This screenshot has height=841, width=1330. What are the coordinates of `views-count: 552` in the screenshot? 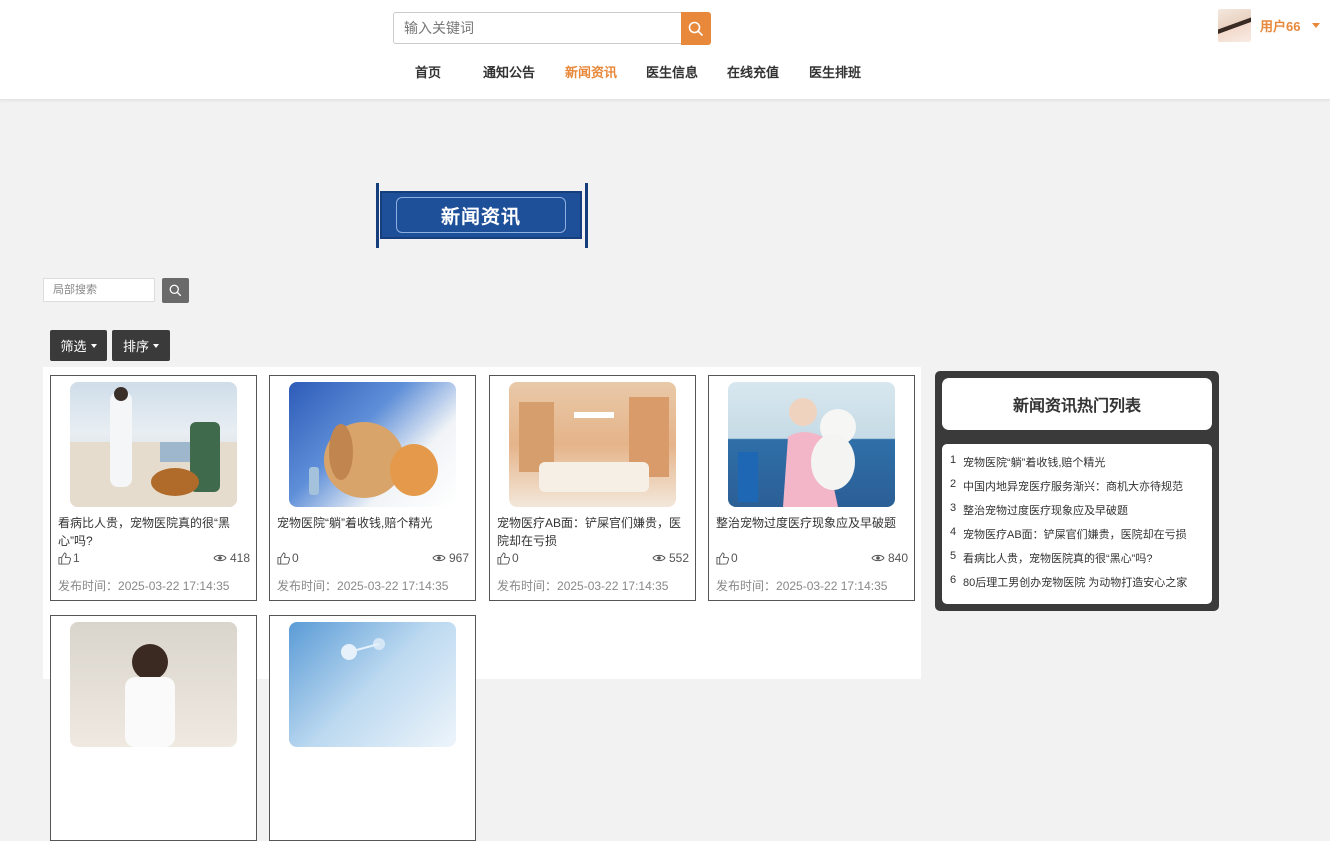 It's located at (670, 558).